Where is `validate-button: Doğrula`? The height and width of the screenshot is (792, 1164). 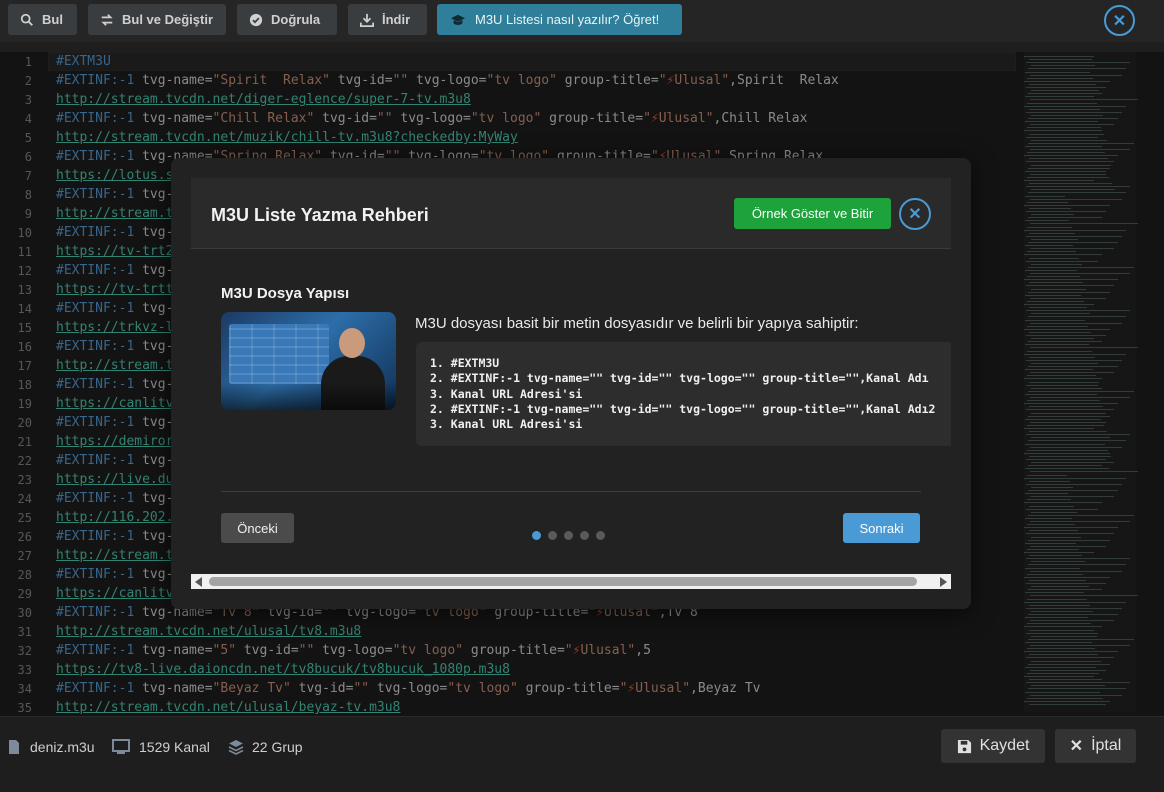
validate-button: Doğrula is located at coordinates (287, 19).